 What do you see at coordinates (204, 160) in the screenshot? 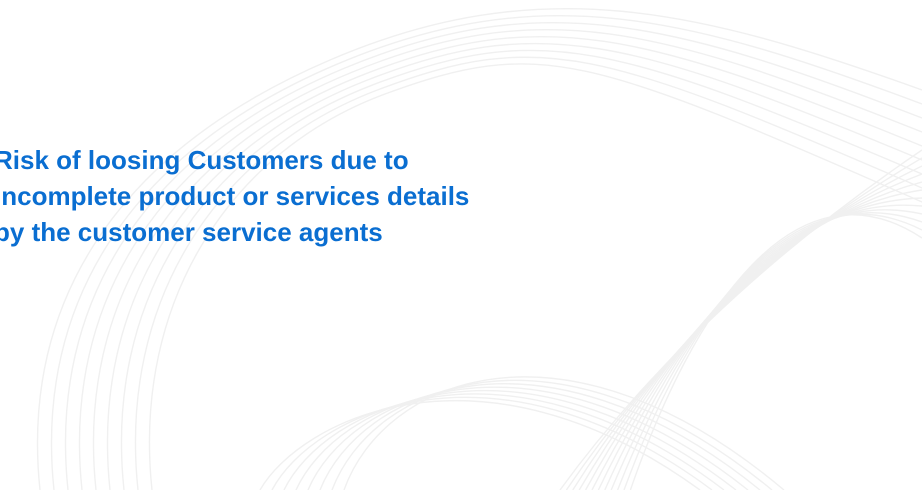
I see `headline-line-1: Risk of loosing Customers due to` at bounding box center [204, 160].